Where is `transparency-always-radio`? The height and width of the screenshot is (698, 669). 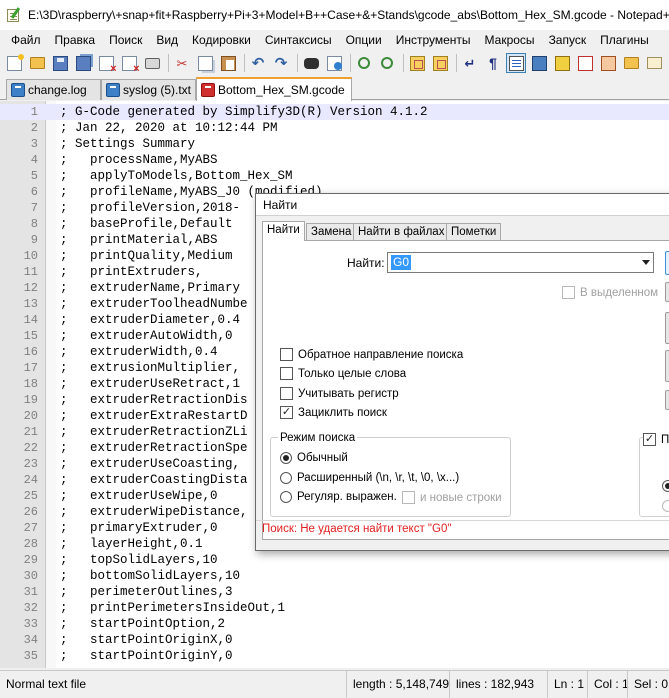
transparency-always-radio is located at coordinates (665, 506).